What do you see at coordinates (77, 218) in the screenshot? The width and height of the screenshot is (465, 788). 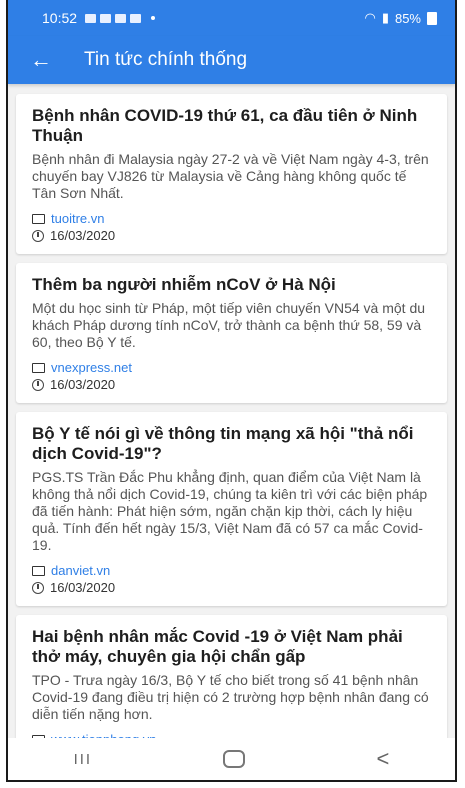 I see `source-link: tuoitre.vn` at bounding box center [77, 218].